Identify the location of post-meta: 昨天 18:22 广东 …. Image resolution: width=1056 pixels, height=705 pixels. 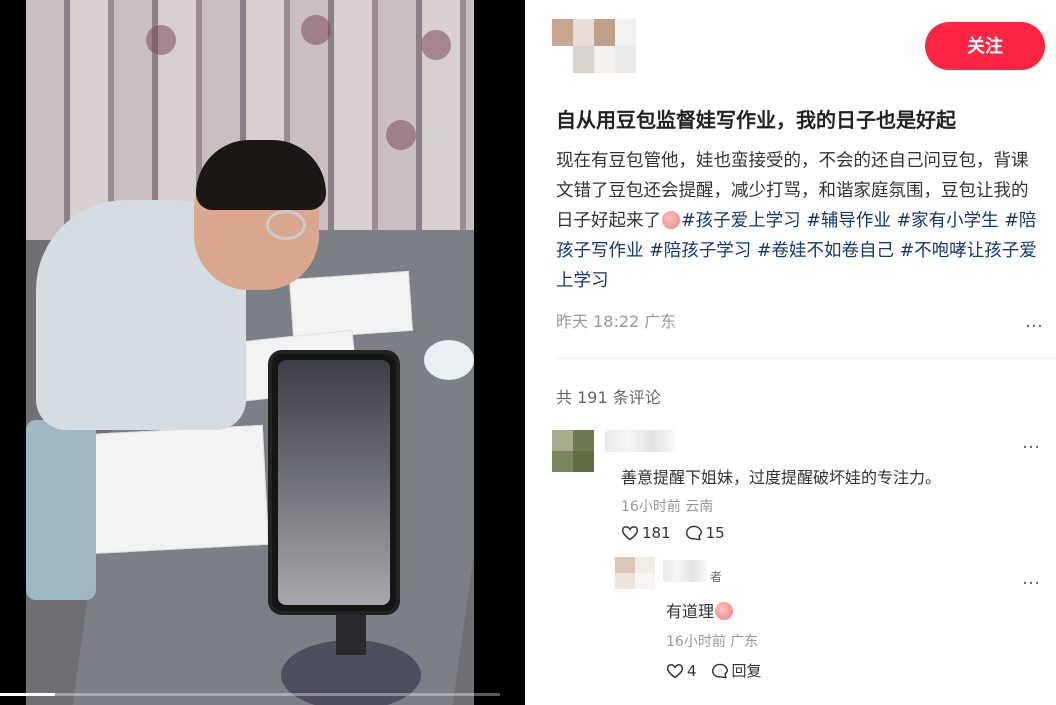
(800, 322).